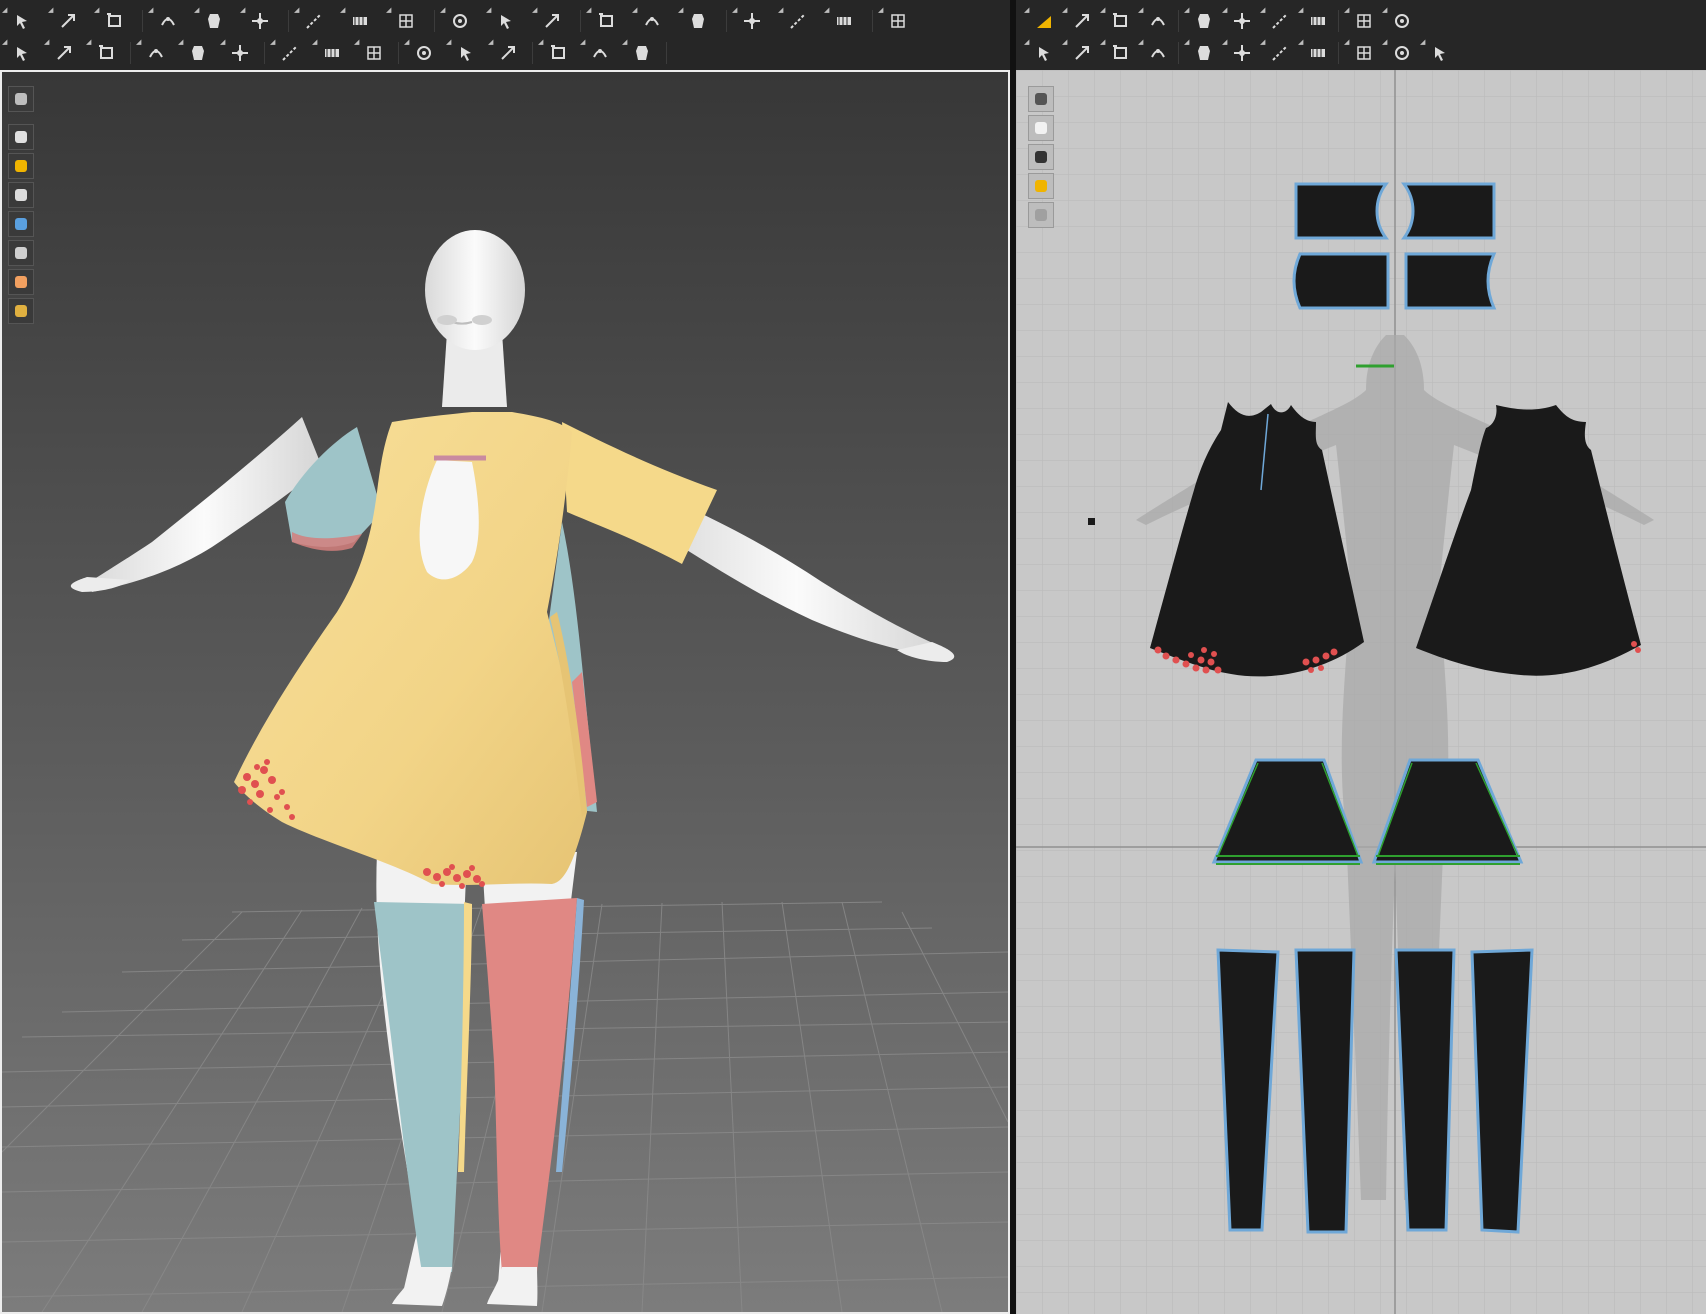 This screenshot has width=1706, height=1314. I want to click on free-sew-2d-icon, so click(1082, 53).